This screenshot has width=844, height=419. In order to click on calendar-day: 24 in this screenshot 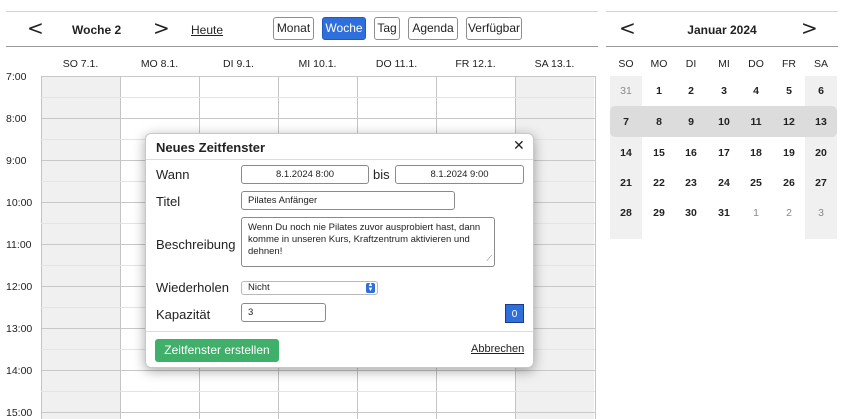, I will do `click(724, 183)`.